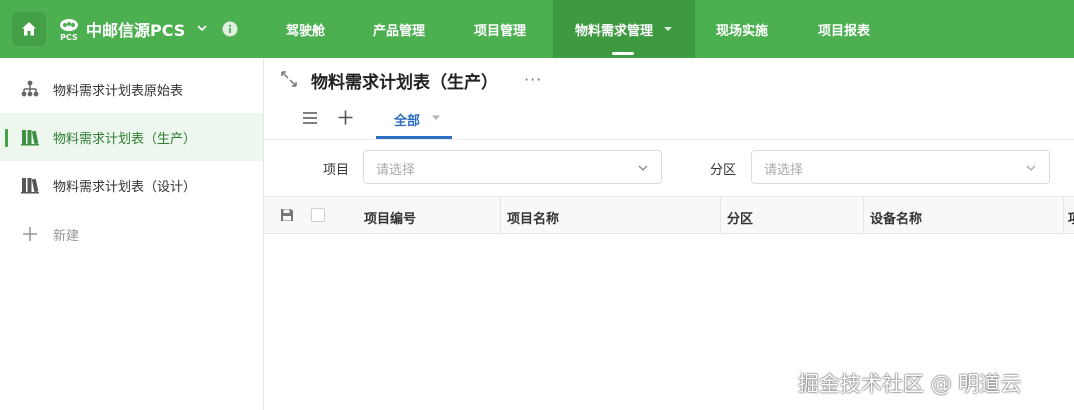  Describe the element at coordinates (533, 217) in the screenshot. I see `column-header-project-name: 项目名称` at that location.